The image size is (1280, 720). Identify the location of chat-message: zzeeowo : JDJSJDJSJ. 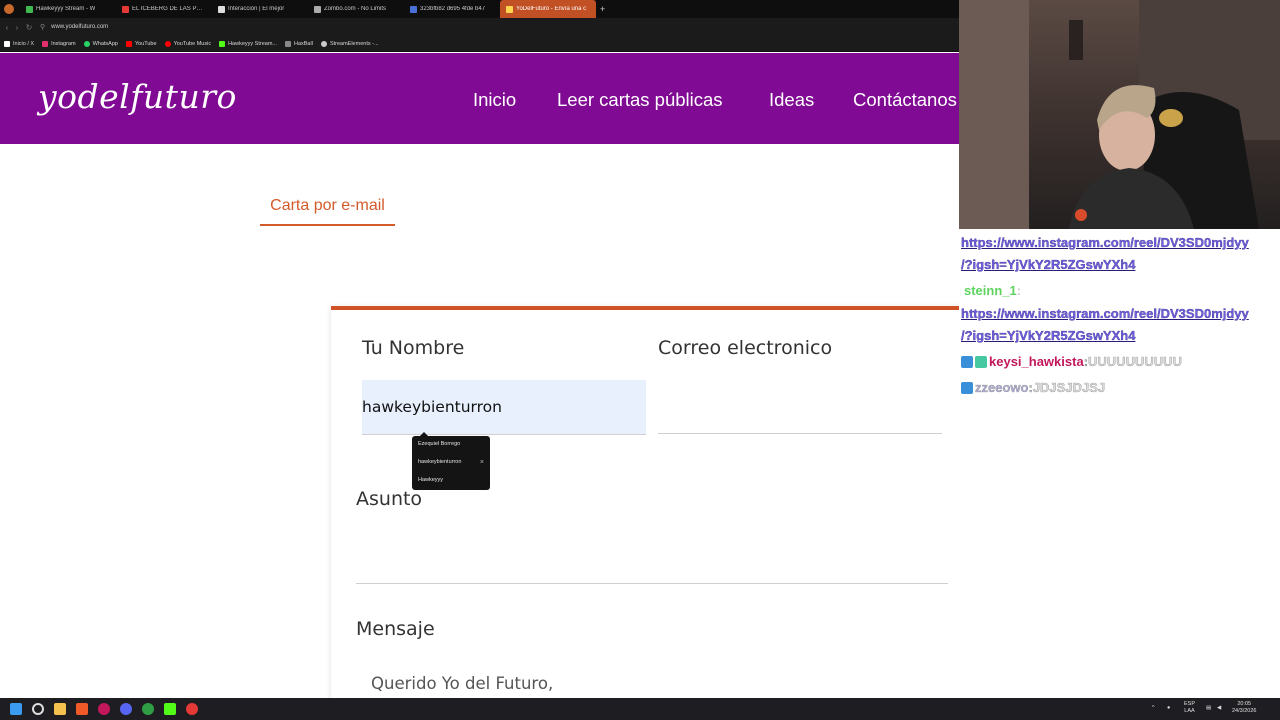
(1033, 387).